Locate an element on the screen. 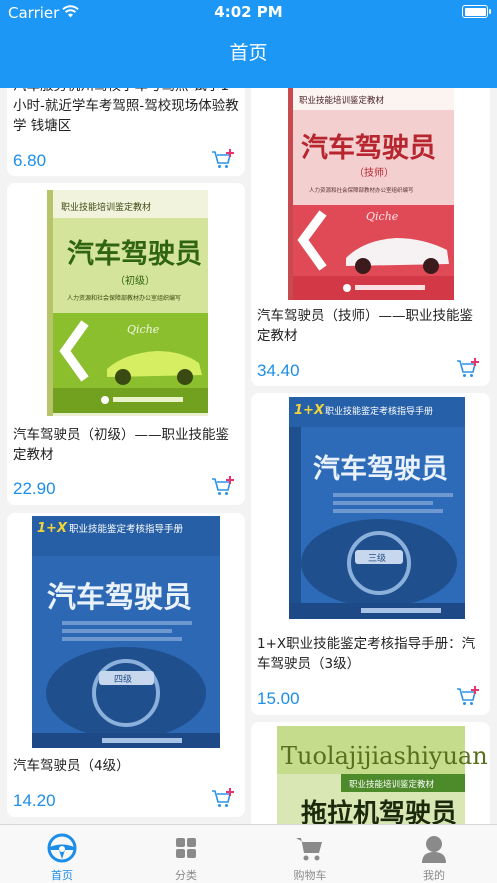 The width and height of the screenshot is (497, 883). product-image: Tuolajijiashiyuan 职业技能培训鉴定教材 拖拉机驾驶员 is located at coordinates (370, 773).